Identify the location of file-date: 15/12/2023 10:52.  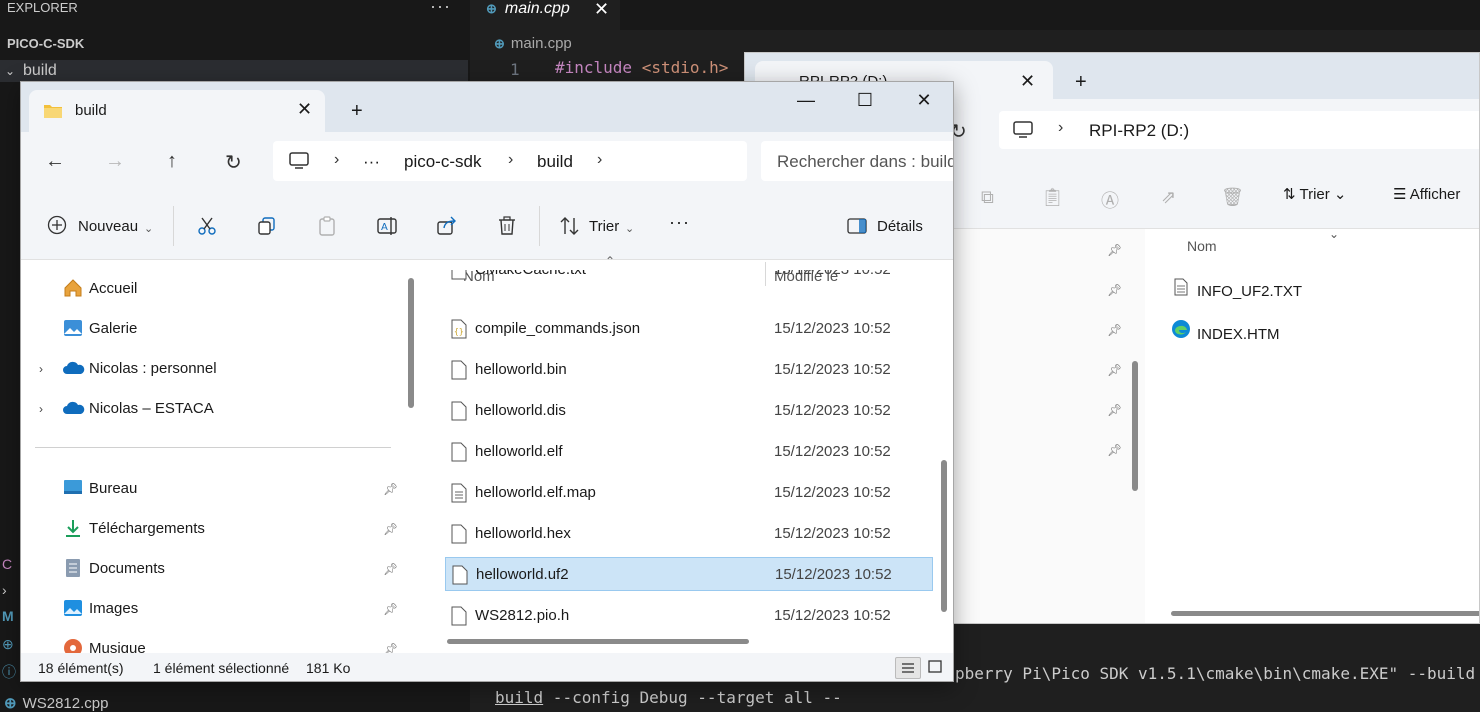
(832, 274).